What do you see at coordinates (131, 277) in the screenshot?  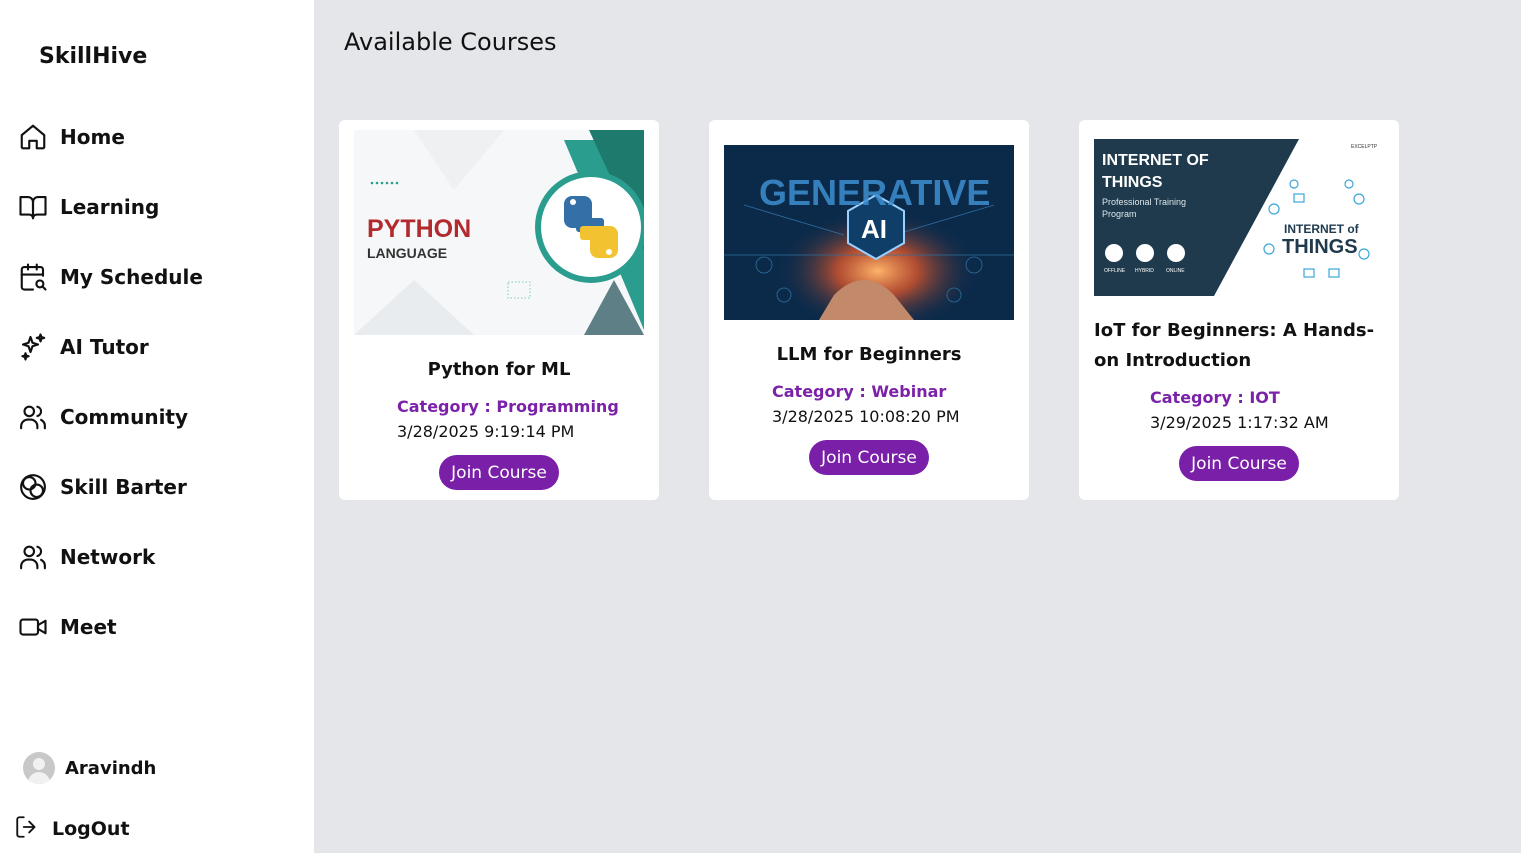 I see `sidebar-item-label: My Schedule` at bounding box center [131, 277].